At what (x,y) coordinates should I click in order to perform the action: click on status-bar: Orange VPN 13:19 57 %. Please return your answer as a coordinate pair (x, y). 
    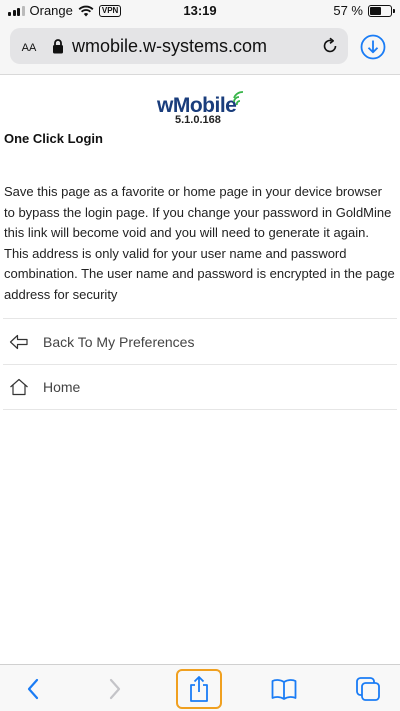
    Looking at the image, I should click on (200, 11).